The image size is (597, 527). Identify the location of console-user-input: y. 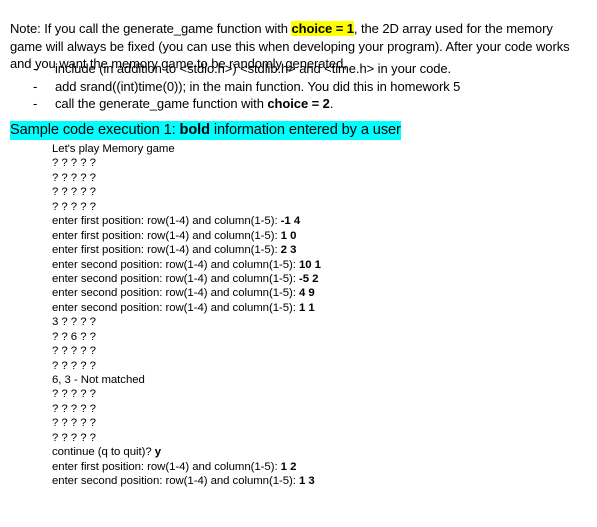
(158, 452).